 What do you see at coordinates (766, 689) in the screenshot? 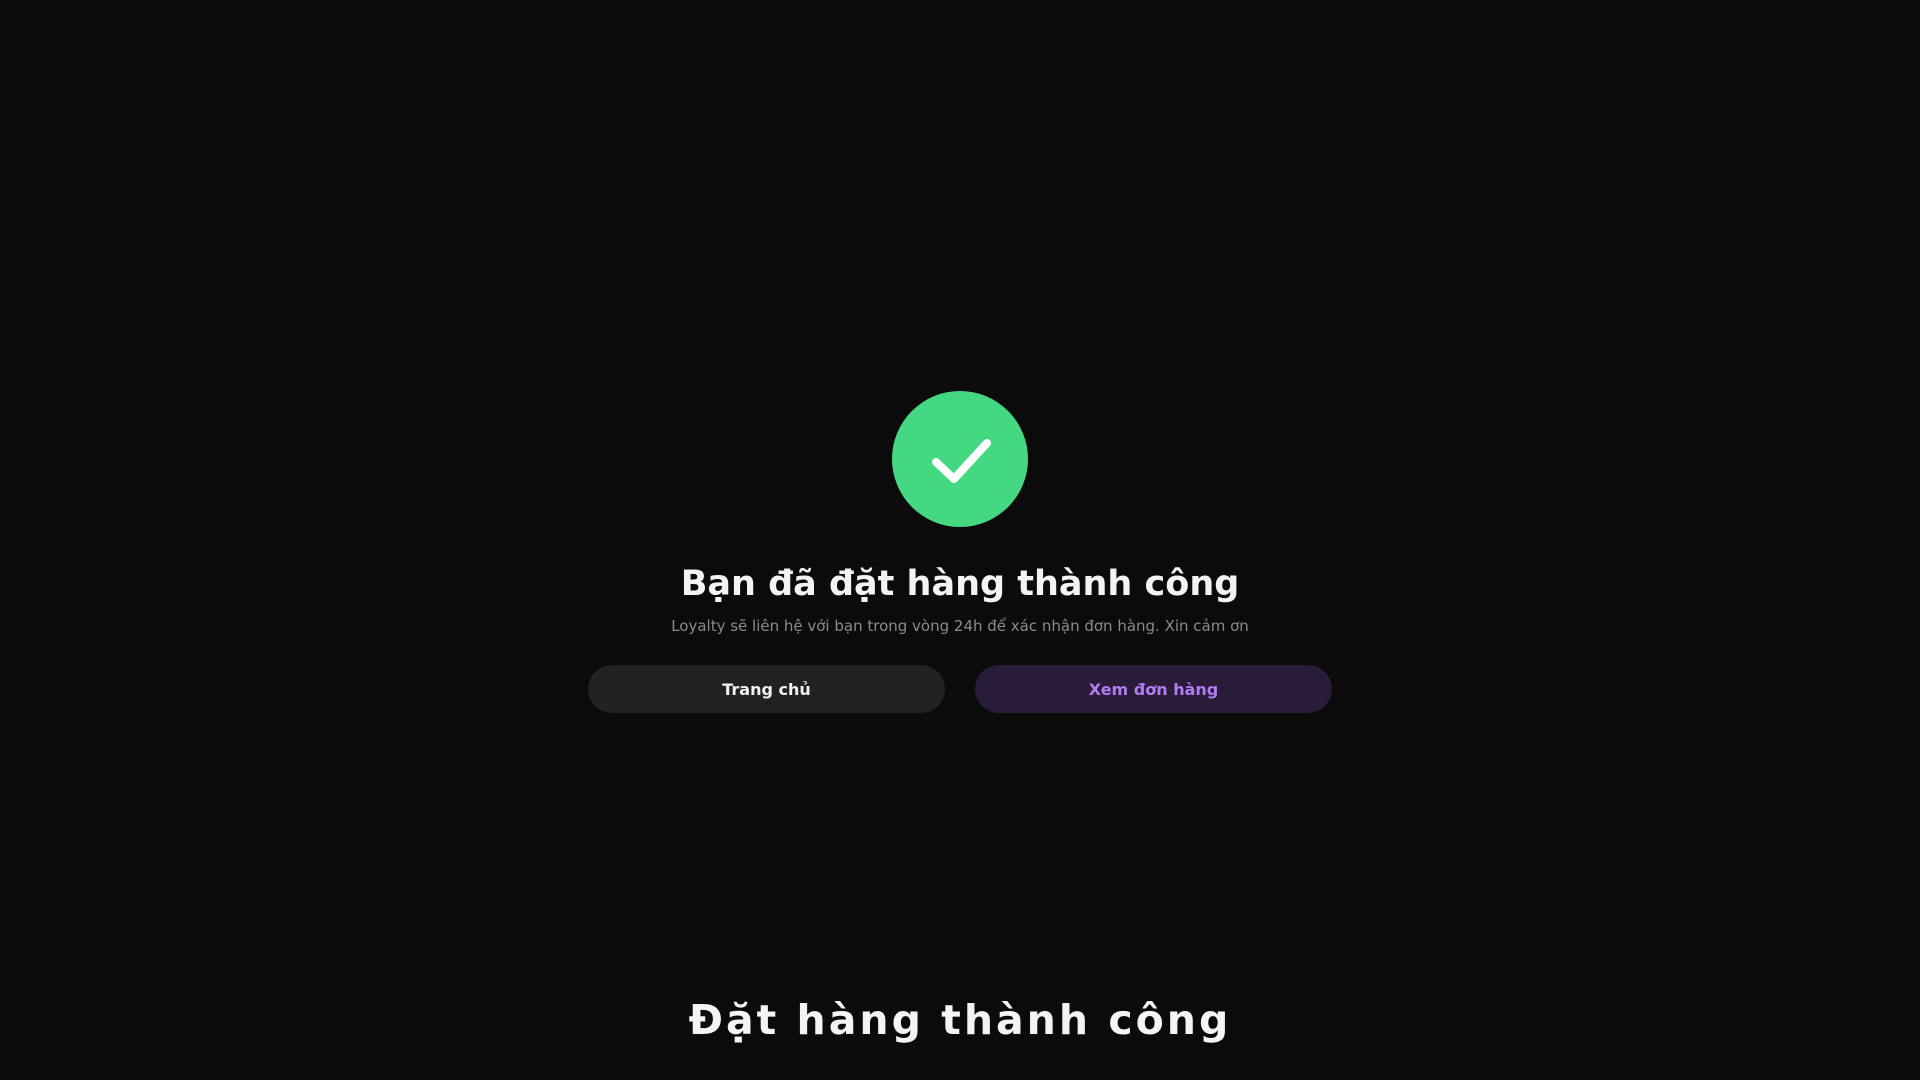
I see `home-button: Trang chủ` at bounding box center [766, 689].